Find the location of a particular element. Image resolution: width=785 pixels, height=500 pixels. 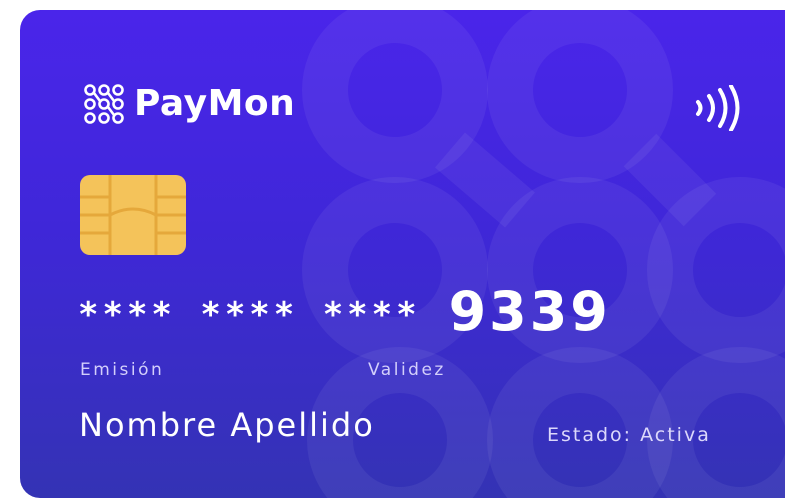

brand-name: PayMon is located at coordinates (215, 103).